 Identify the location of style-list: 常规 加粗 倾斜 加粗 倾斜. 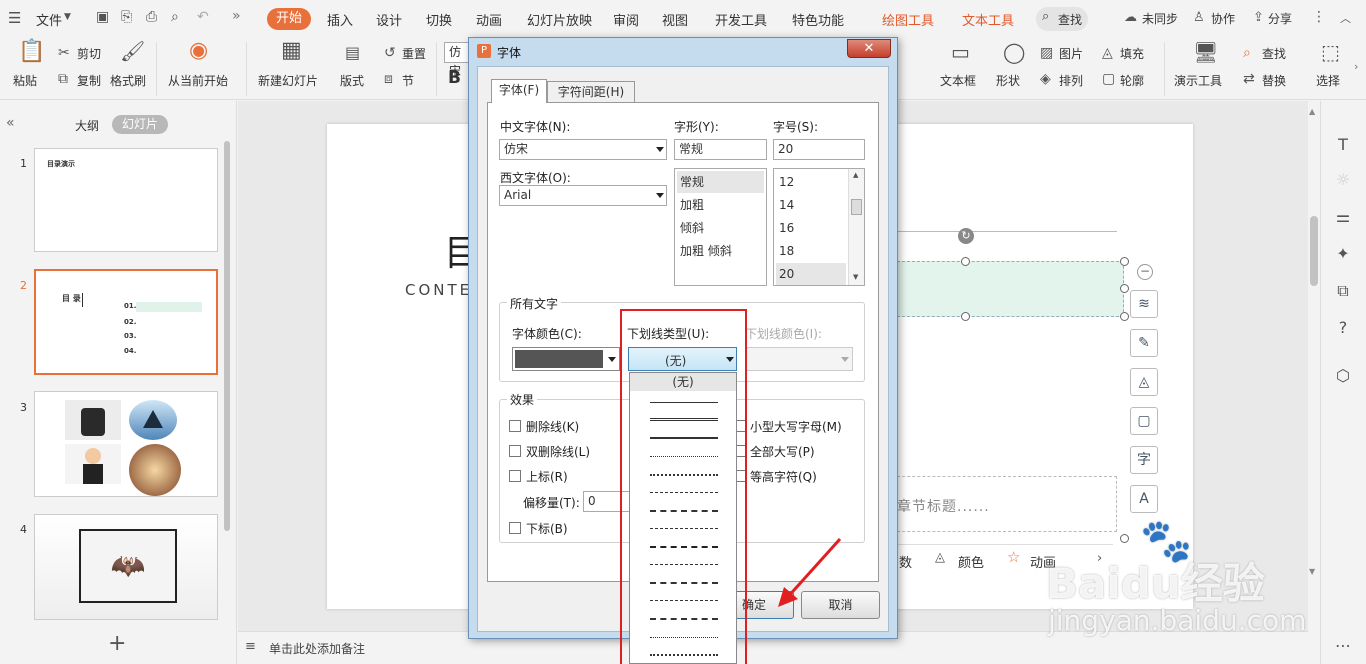
(720, 227).